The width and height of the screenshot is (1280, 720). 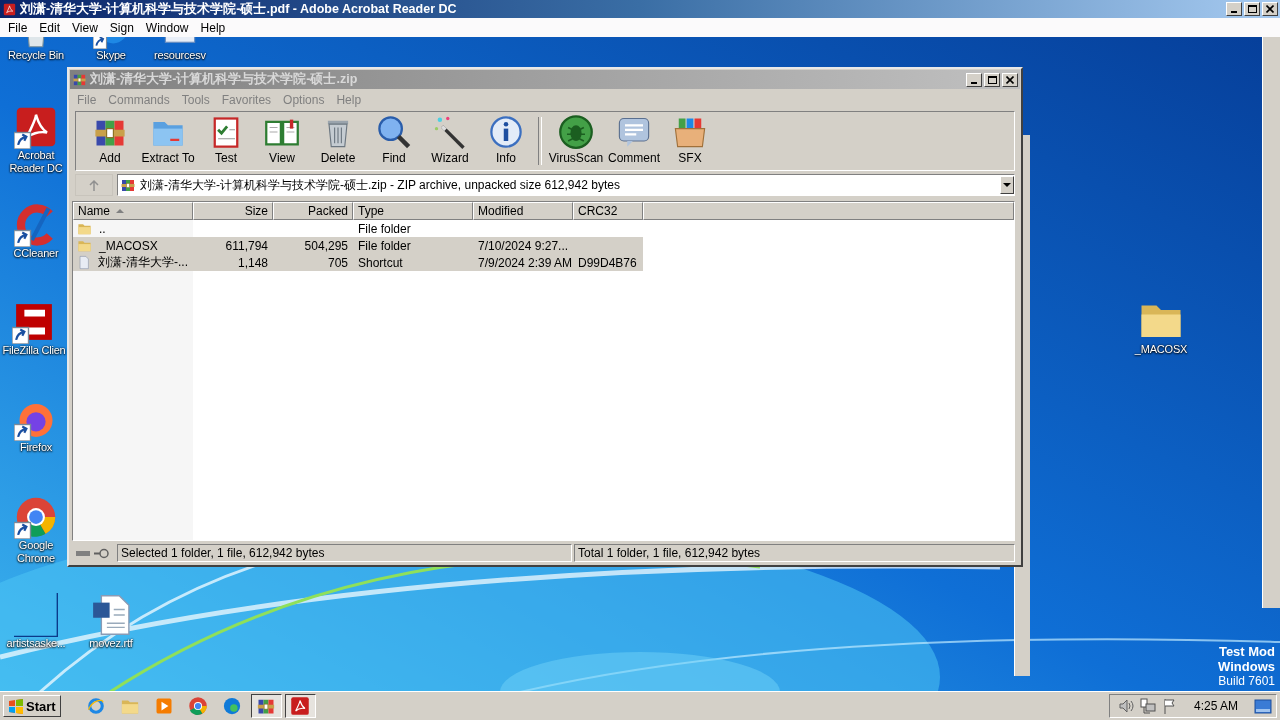 I want to click on path-field: 刘潇-清华大学-计算机科学与技术学院-硕士.zip - ZIP archive, unpacked size 612,942 bytes, so click(x=566, y=185).